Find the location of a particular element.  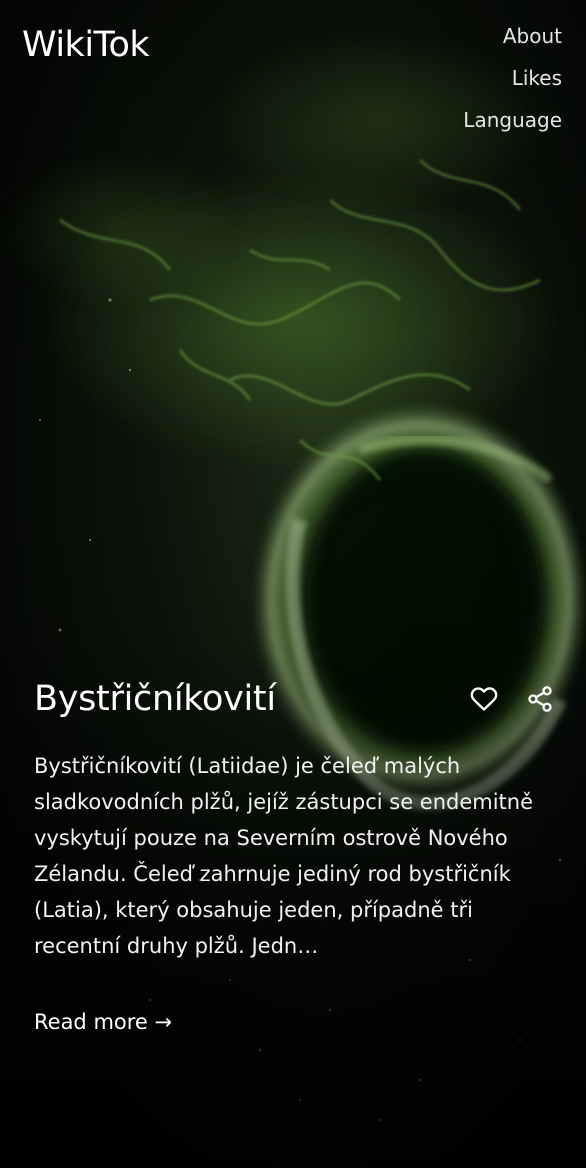

app-logo: WikiTok is located at coordinates (86, 45).